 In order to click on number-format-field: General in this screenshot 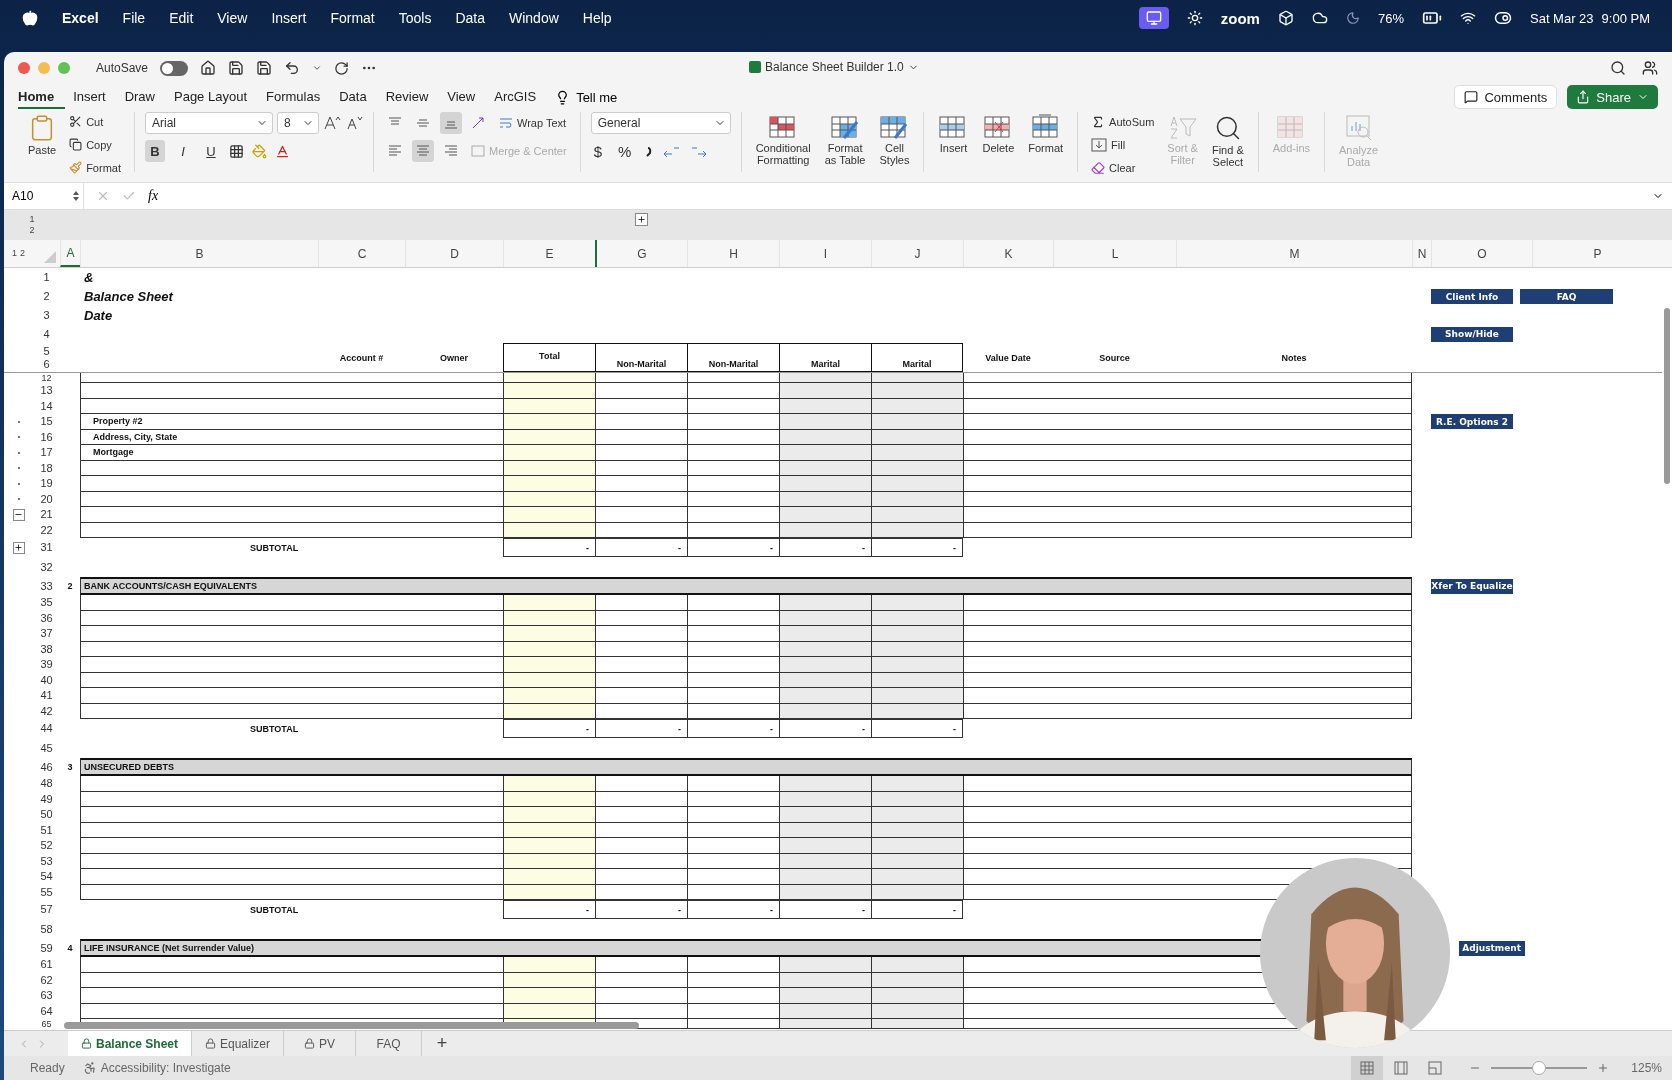, I will do `click(660, 123)`.